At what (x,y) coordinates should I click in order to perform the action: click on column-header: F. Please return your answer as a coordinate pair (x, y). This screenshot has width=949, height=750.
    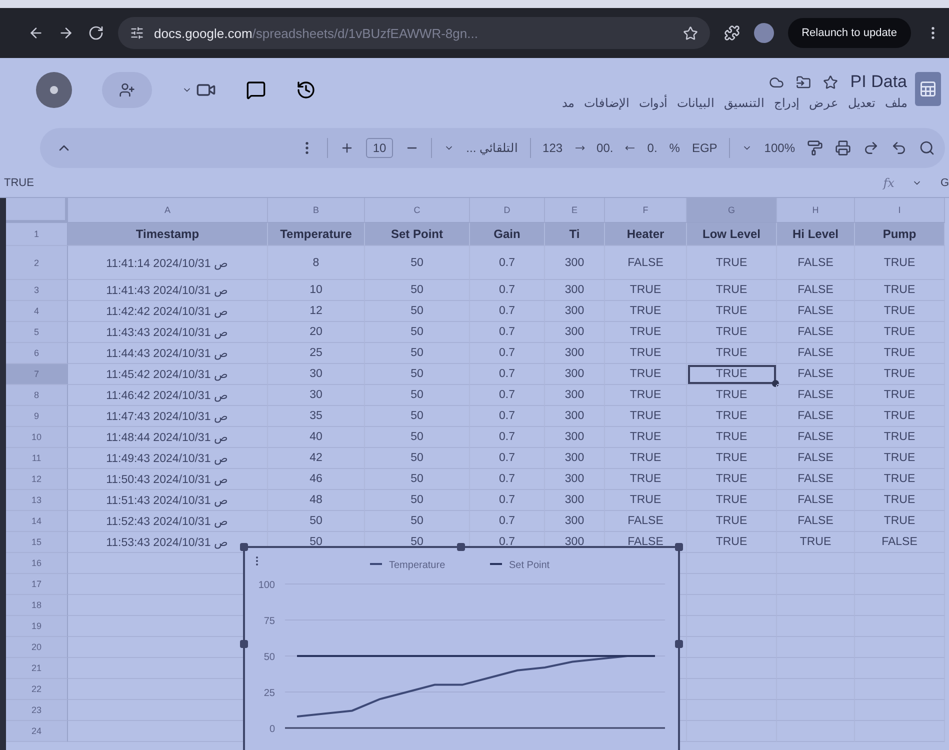
    Looking at the image, I should click on (646, 210).